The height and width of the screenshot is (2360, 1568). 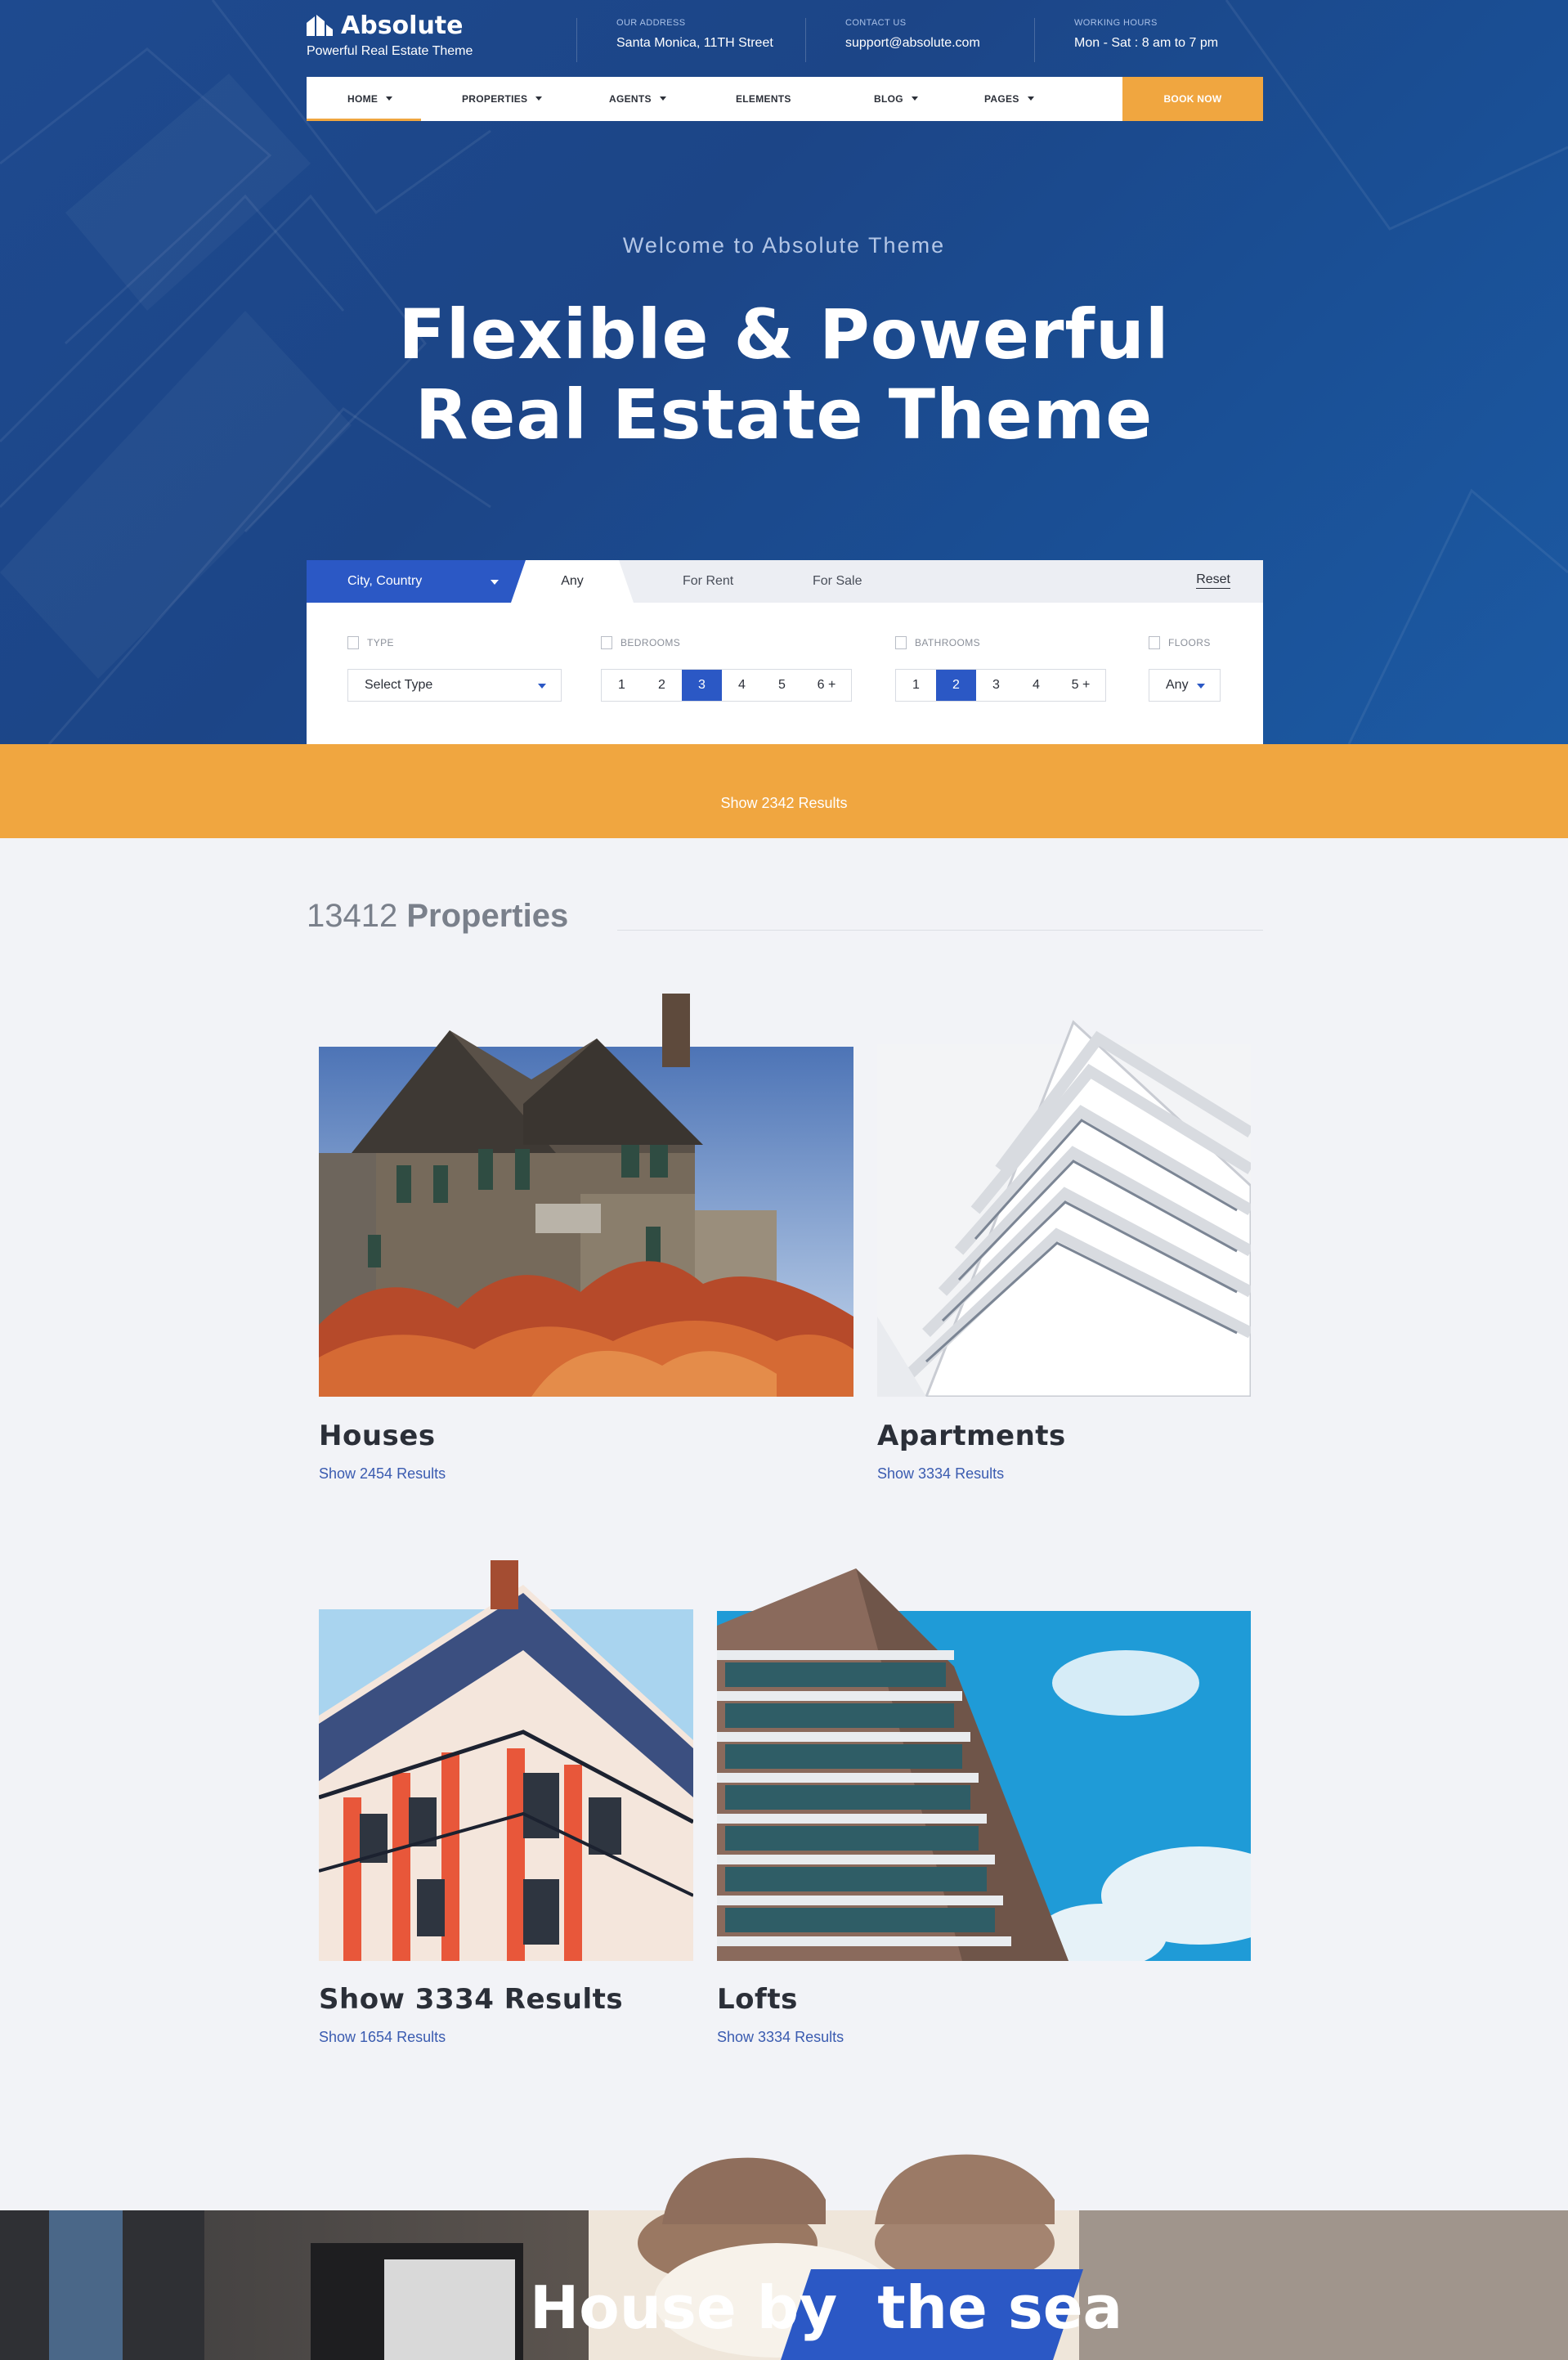 I want to click on nav-active-indicator, so click(x=364, y=120).